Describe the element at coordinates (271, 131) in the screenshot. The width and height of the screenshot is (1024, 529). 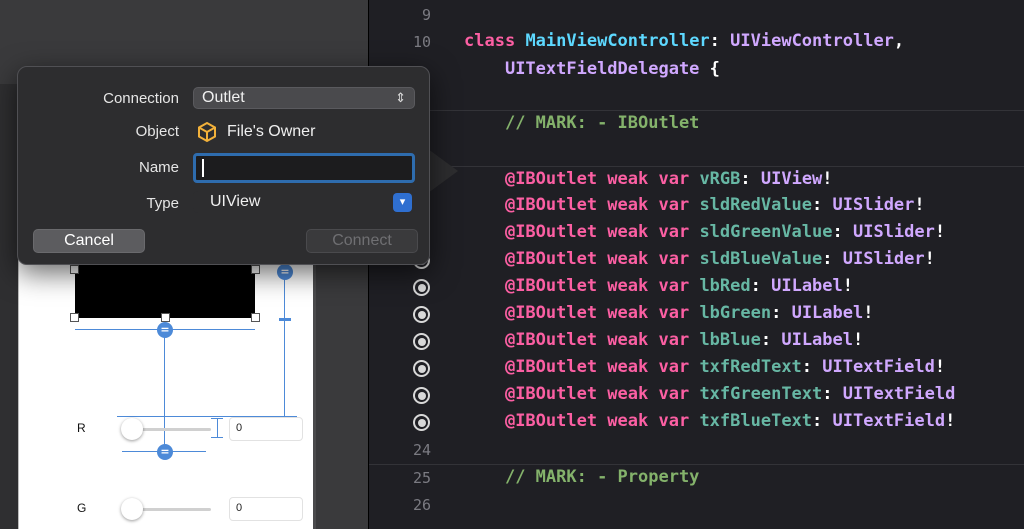
I see `object-value: File's Owner` at that location.